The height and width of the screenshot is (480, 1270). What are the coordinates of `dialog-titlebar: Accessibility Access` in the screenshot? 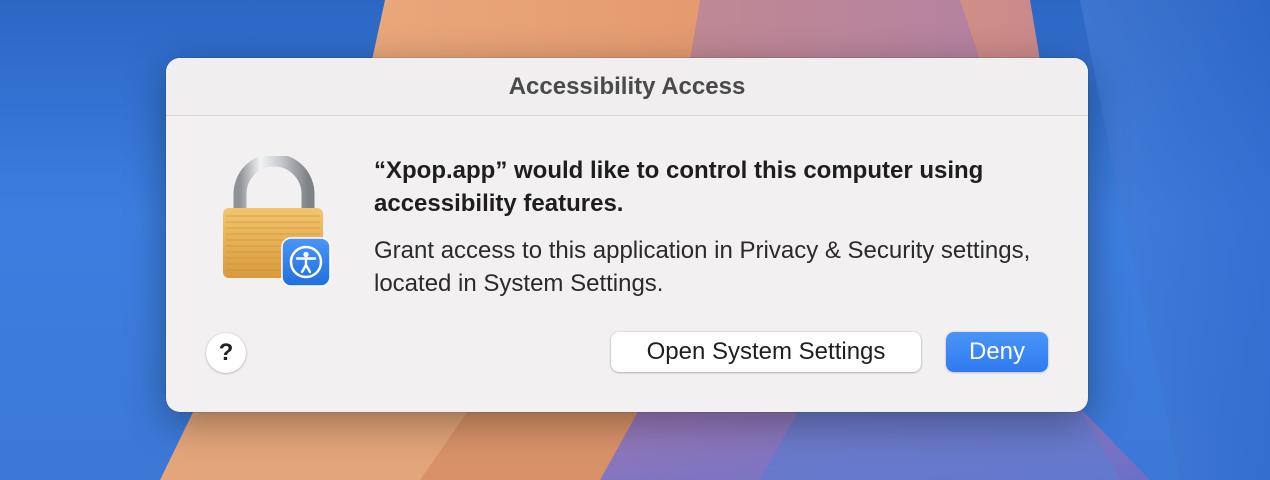 It's located at (627, 87).